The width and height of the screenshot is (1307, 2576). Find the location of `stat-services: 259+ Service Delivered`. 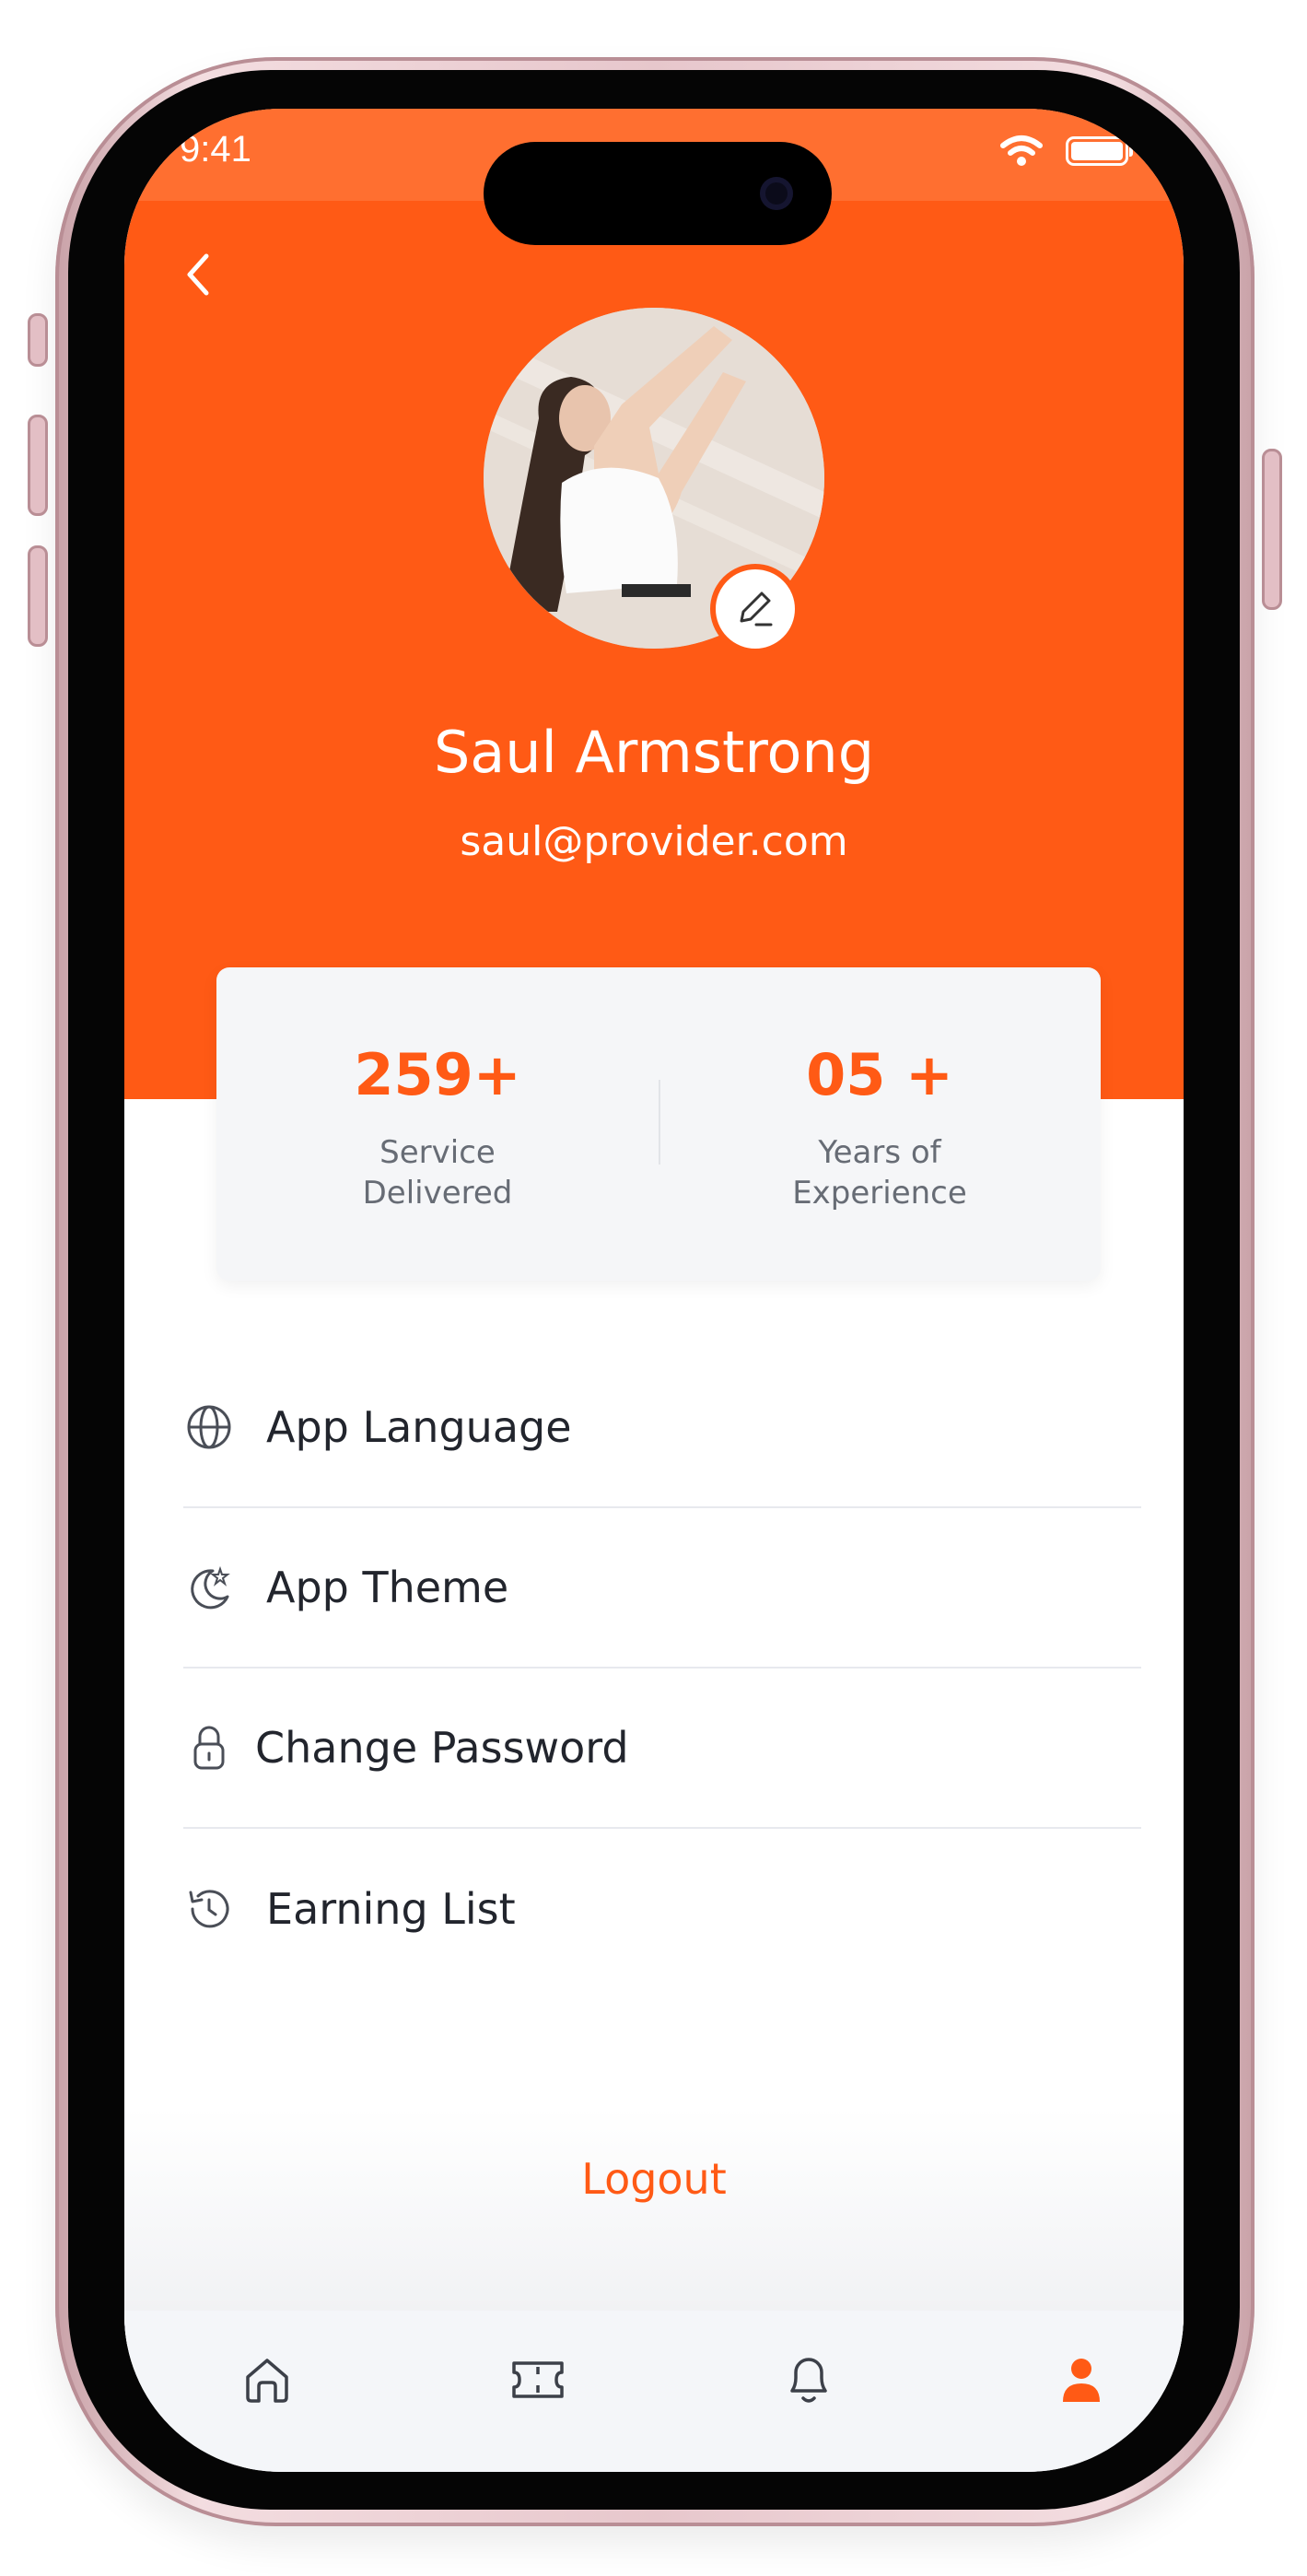

stat-services: 259+ Service Delivered is located at coordinates (438, 1124).